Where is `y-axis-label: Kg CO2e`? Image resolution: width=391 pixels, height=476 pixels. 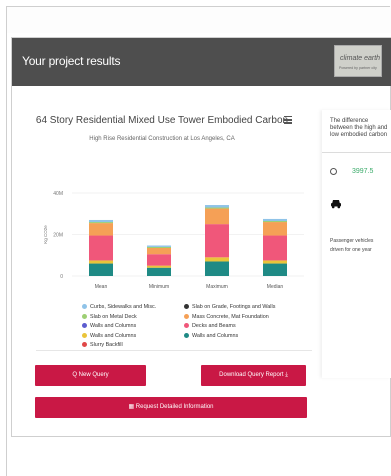 y-axis-label: Kg CO2e is located at coordinates (45, 234).